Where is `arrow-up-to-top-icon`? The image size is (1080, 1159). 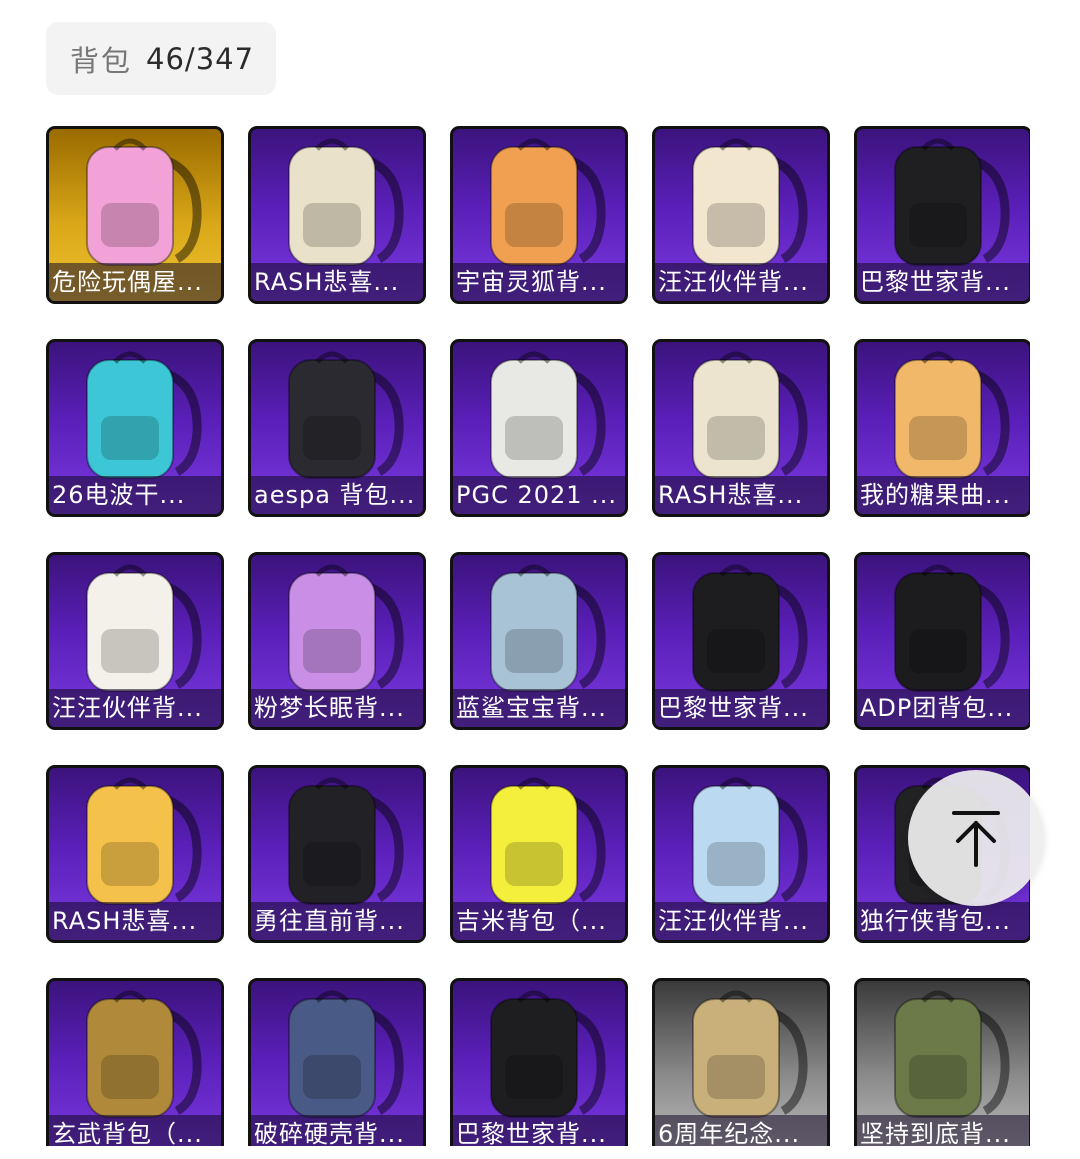 arrow-up-to-top-icon is located at coordinates (976, 839).